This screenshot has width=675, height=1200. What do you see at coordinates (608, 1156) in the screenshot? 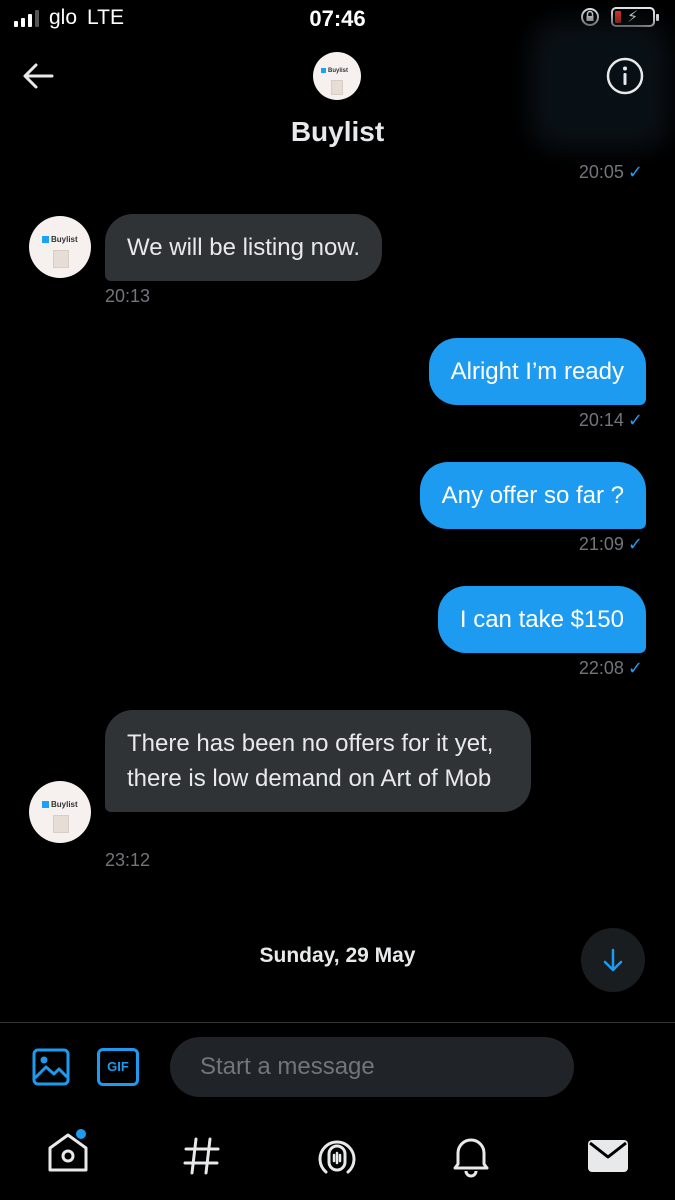
I see `mail-icon` at bounding box center [608, 1156].